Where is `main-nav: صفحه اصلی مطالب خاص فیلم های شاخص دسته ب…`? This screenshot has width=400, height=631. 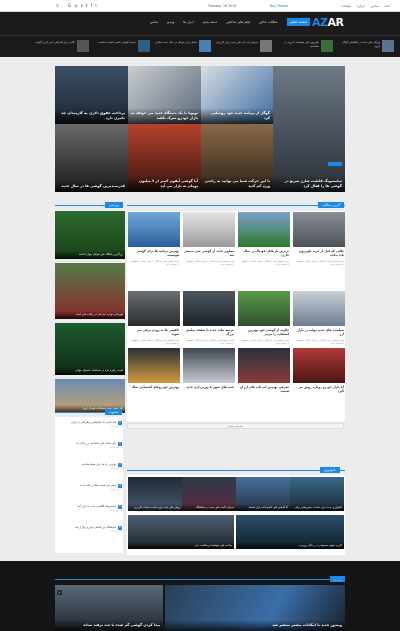
main-nav: صفحه اصلی مطالب خاص فیلم های شاخص دسته ب… is located at coordinates (230, 22).